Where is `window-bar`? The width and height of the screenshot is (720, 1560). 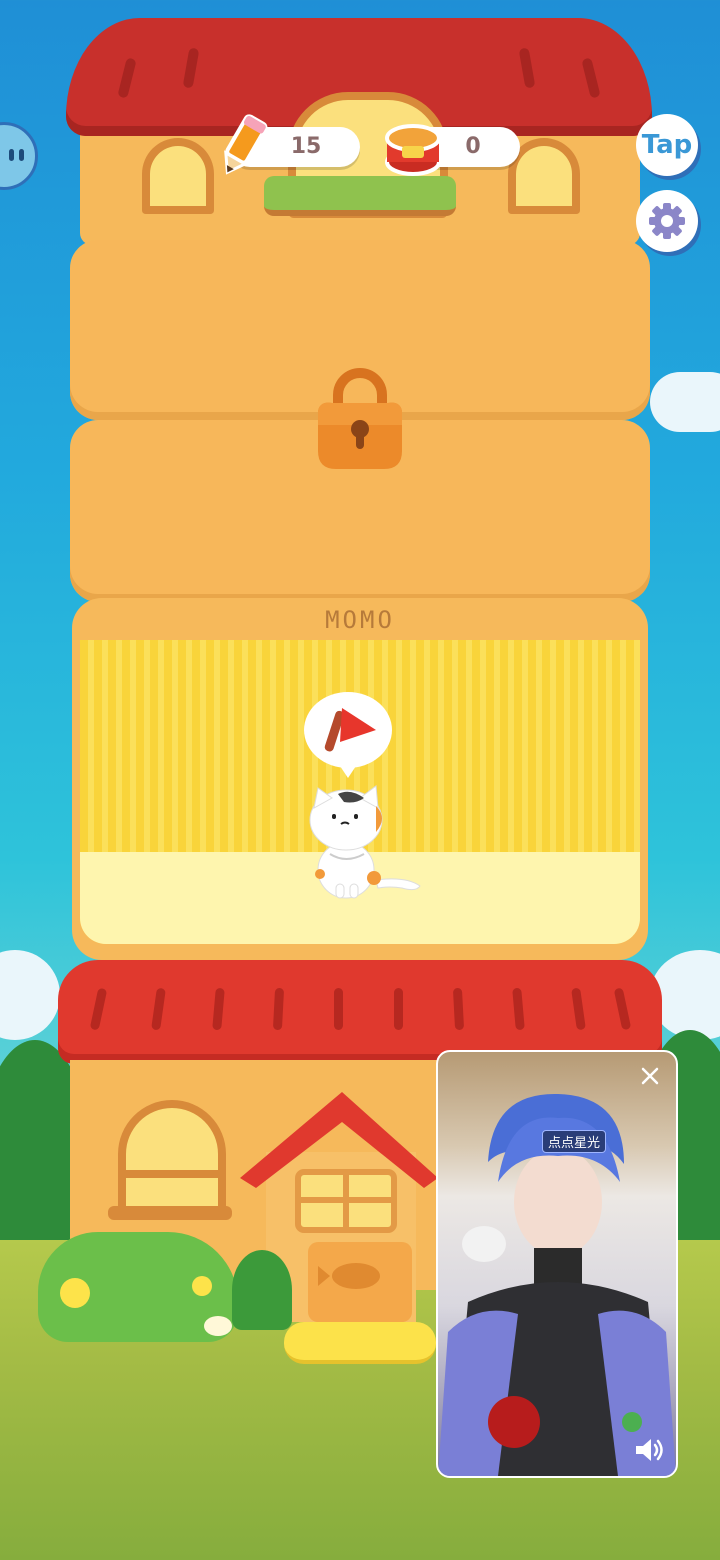 window-bar is located at coordinates (172, 1174).